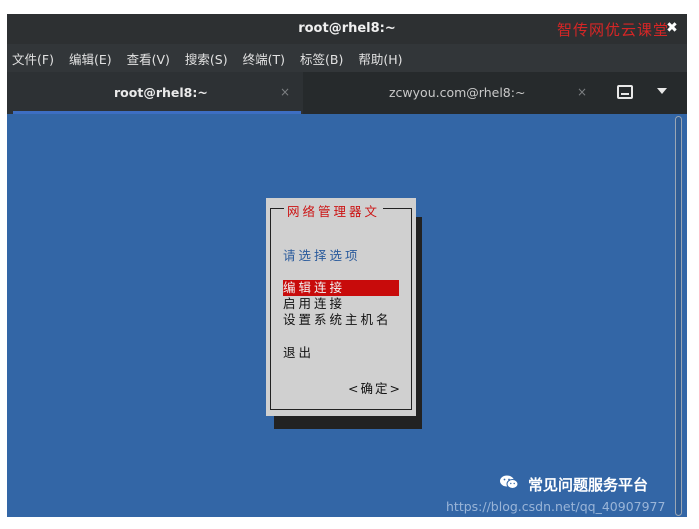 This screenshot has height=529, width=699. What do you see at coordinates (612, 30) in the screenshot?
I see `watermark-text: 智传网优云课堂` at bounding box center [612, 30].